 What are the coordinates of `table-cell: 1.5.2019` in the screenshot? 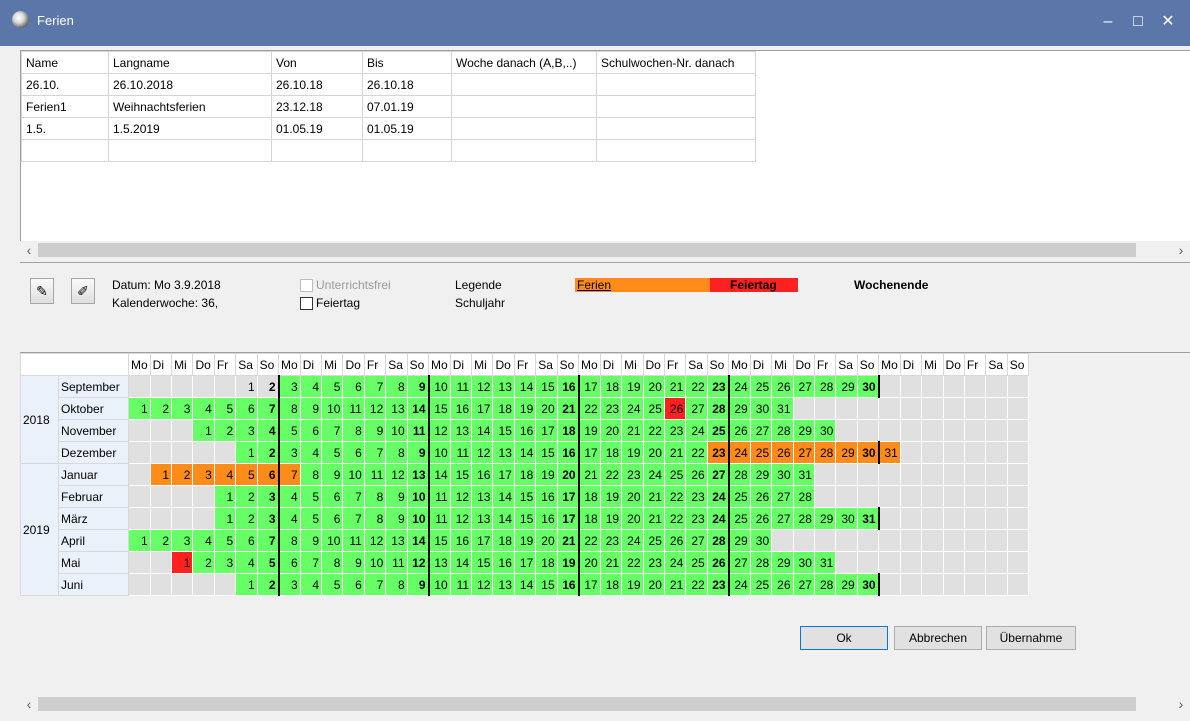 It's located at (190, 128).